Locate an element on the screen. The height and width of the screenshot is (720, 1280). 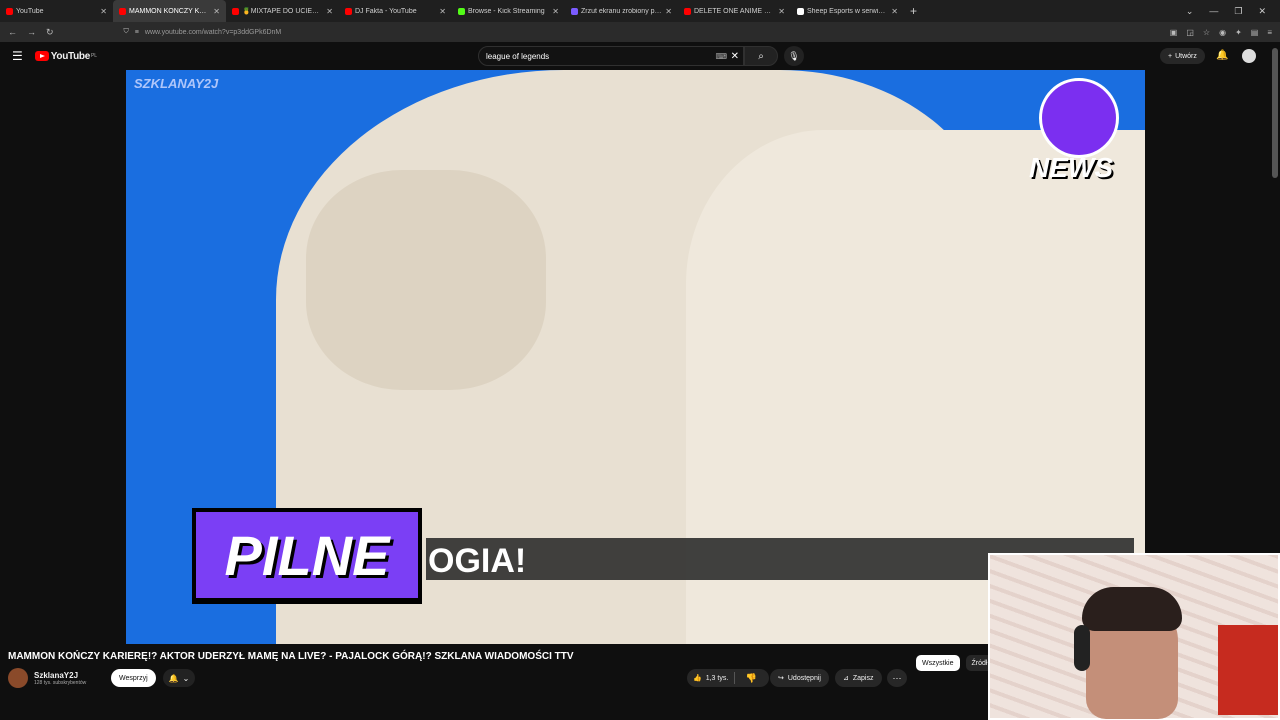
youtube-play-icon is located at coordinates (41, 56).